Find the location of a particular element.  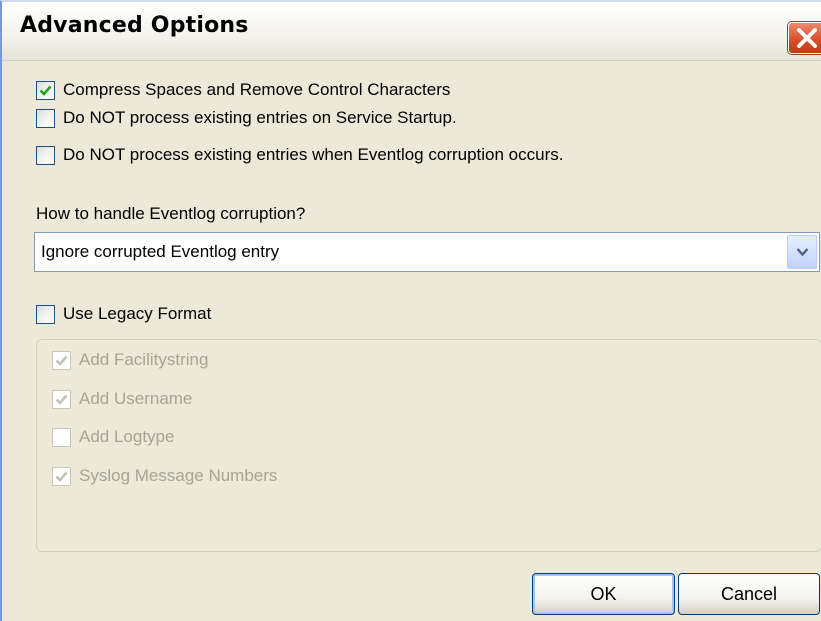

close-button is located at coordinates (804, 38).